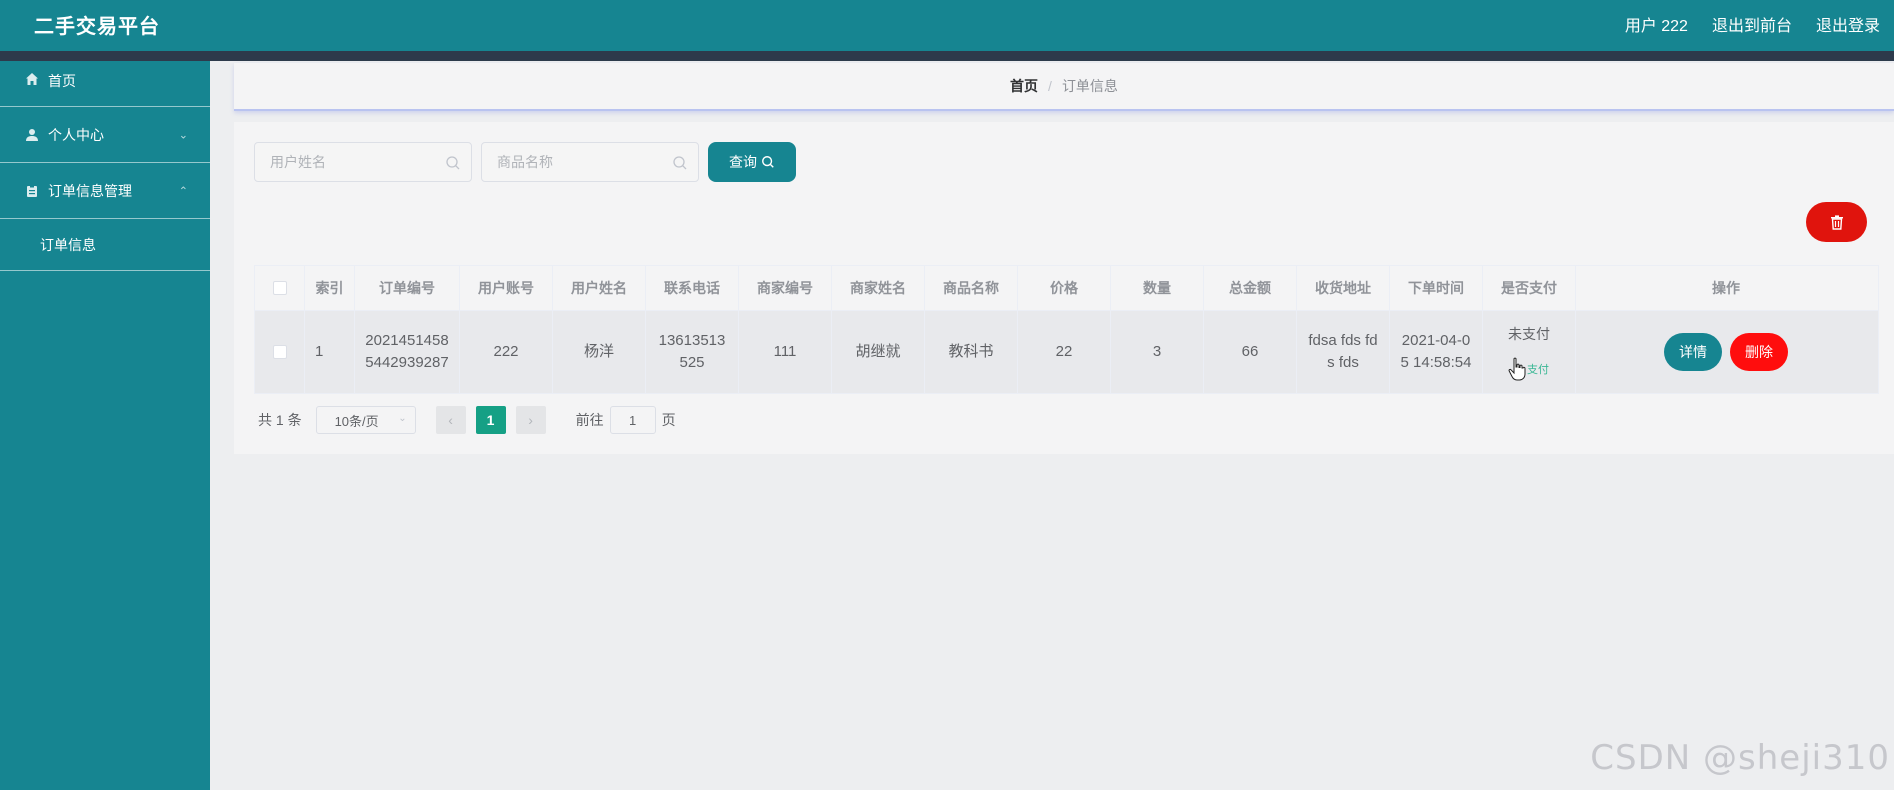  What do you see at coordinates (183, 191) in the screenshot?
I see `chevron-up-icon: ⌃` at bounding box center [183, 191].